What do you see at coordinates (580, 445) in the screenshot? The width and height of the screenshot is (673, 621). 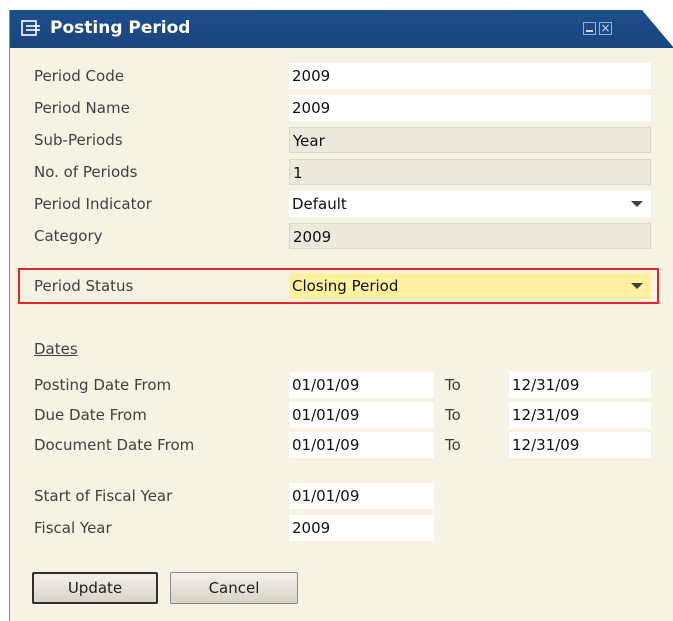 I see `document-date-to-field: 12/31/09` at bounding box center [580, 445].